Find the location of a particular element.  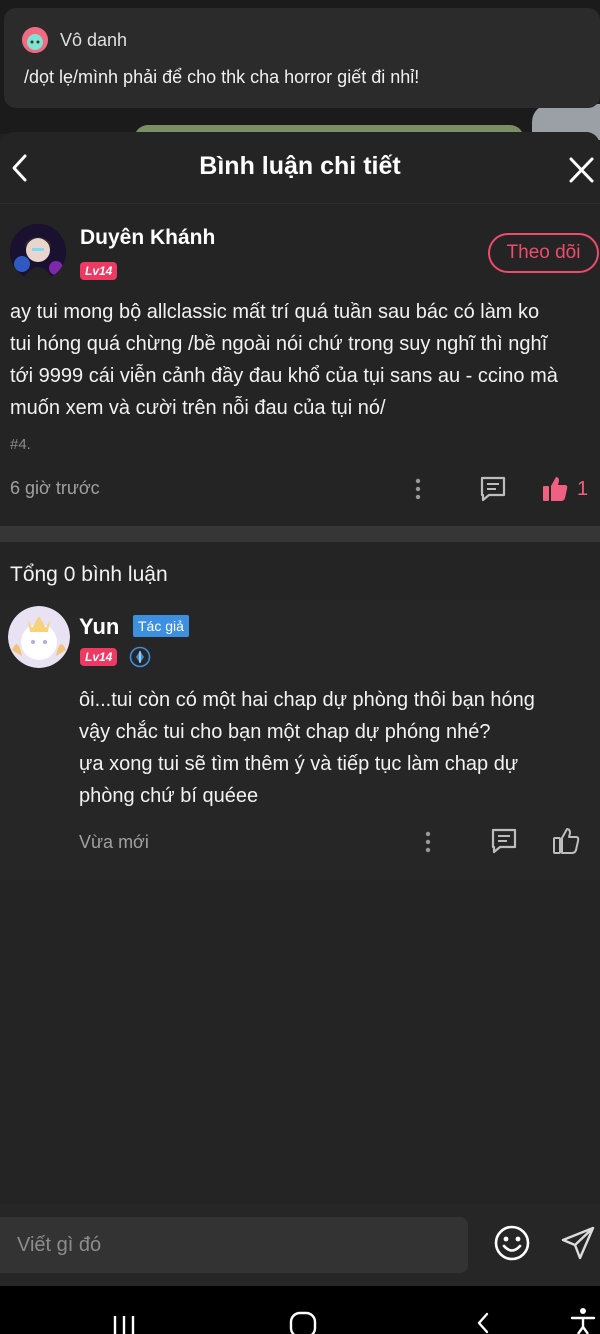

page-title: Bình luận chi tiết is located at coordinates (300, 166).